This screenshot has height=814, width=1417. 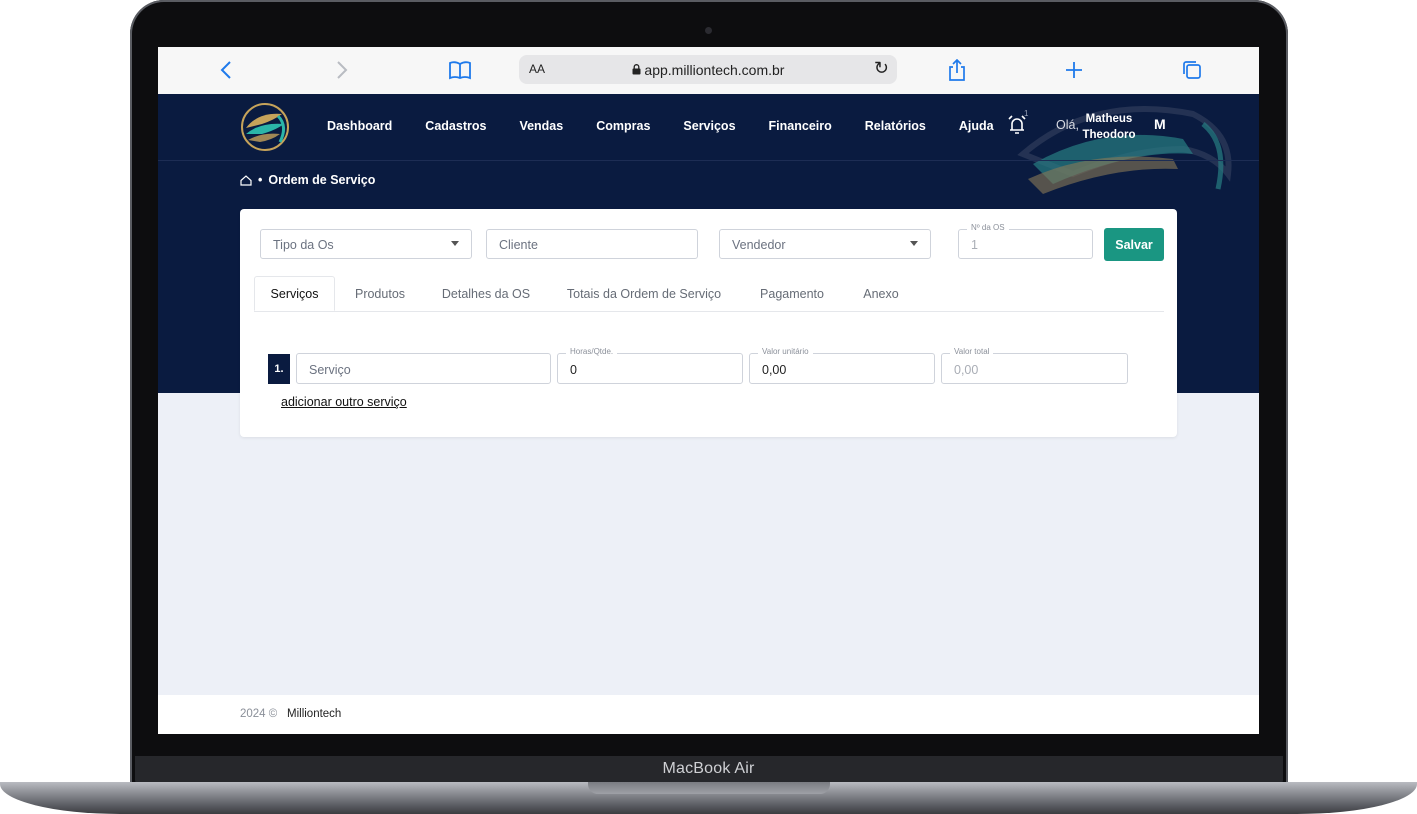 I want to click on tab-servicos: Serviços, so click(x=294, y=293).